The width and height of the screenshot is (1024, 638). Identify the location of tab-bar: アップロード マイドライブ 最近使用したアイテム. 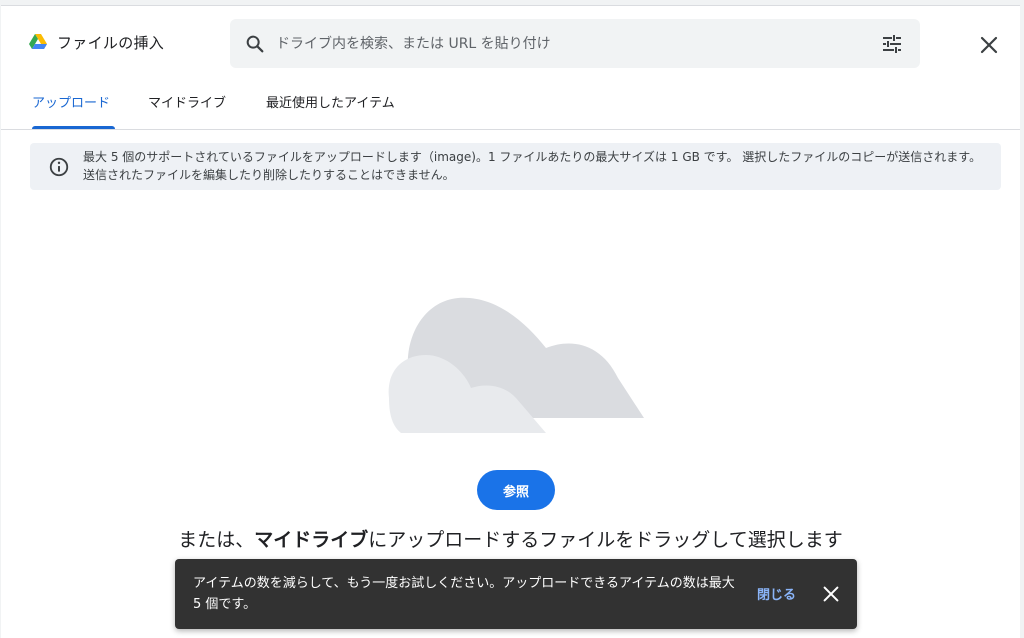
(510, 108).